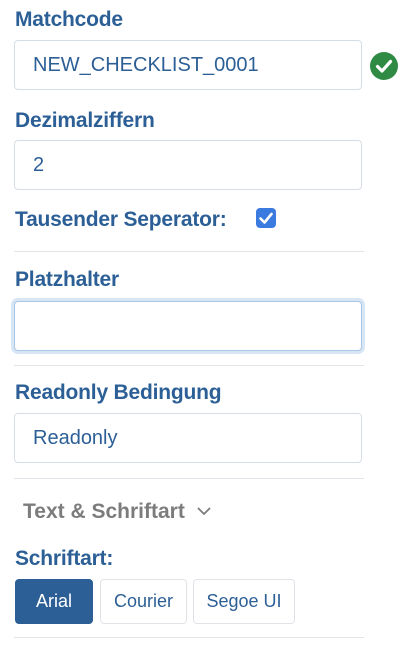 This screenshot has height=651, width=412. I want to click on schriftart-label: Schriftart:, so click(64, 558).